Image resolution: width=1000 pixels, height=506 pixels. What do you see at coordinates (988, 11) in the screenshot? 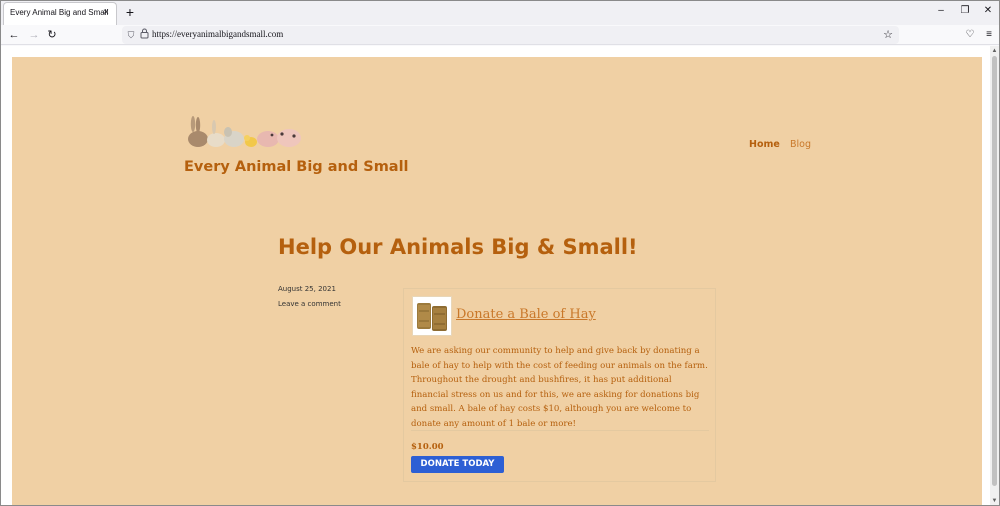
I see `close-window-icon: ✕` at bounding box center [988, 11].